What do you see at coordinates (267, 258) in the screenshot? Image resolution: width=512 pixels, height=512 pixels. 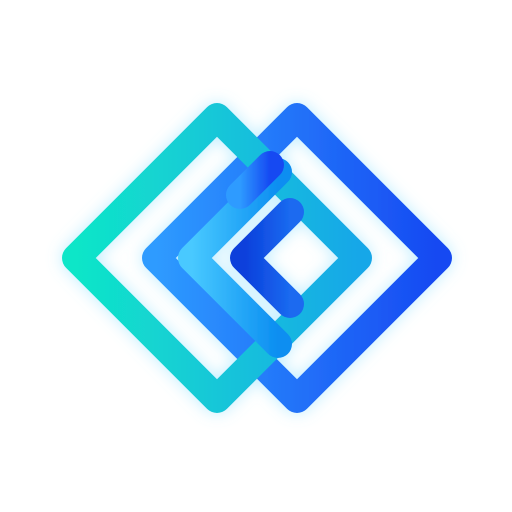 I see `inner-chevron` at bounding box center [267, 258].